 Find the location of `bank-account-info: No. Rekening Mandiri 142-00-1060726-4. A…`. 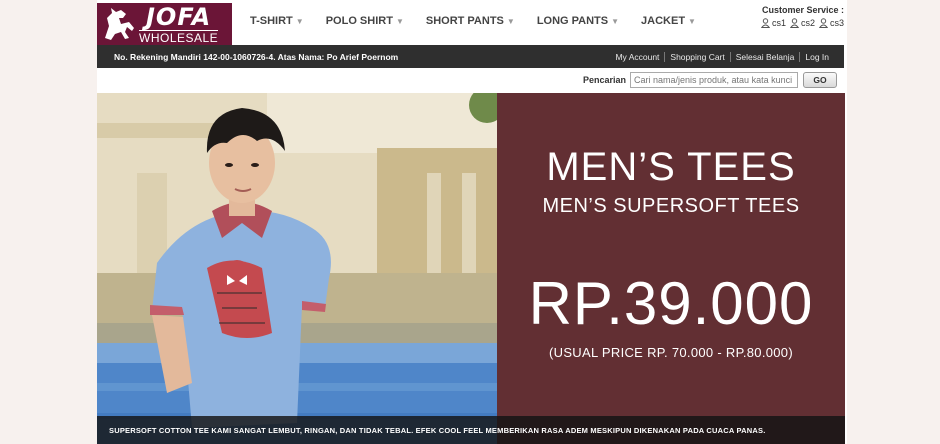

bank-account-info: No. Rekening Mandiri 142-00-1060726-4. A… is located at coordinates (256, 56).